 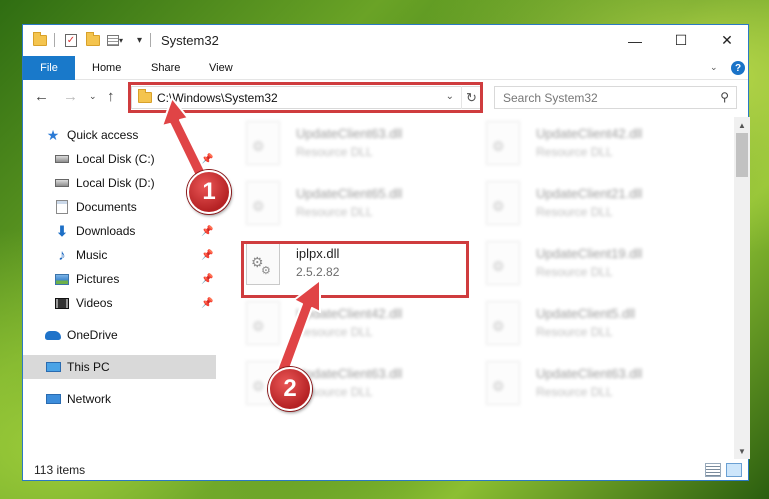 What do you see at coordinates (62, 207) in the screenshot?
I see `documents-icon` at bounding box center [62, 207].